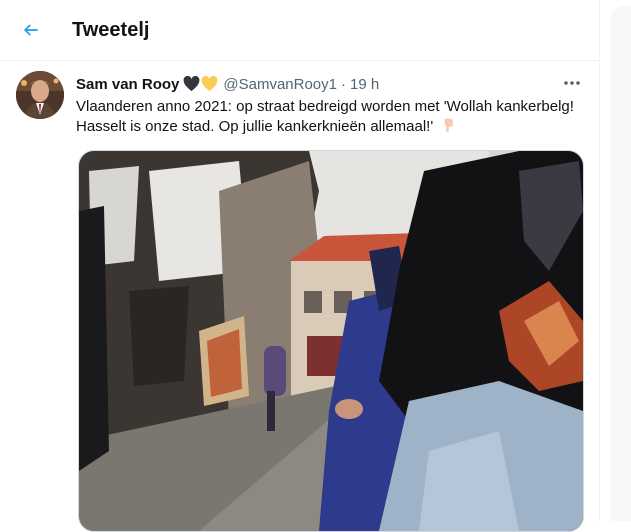 Image resolution: width=631 pixels, height=532 pixels. I want to click on profile-emoji, so click(200, 84).